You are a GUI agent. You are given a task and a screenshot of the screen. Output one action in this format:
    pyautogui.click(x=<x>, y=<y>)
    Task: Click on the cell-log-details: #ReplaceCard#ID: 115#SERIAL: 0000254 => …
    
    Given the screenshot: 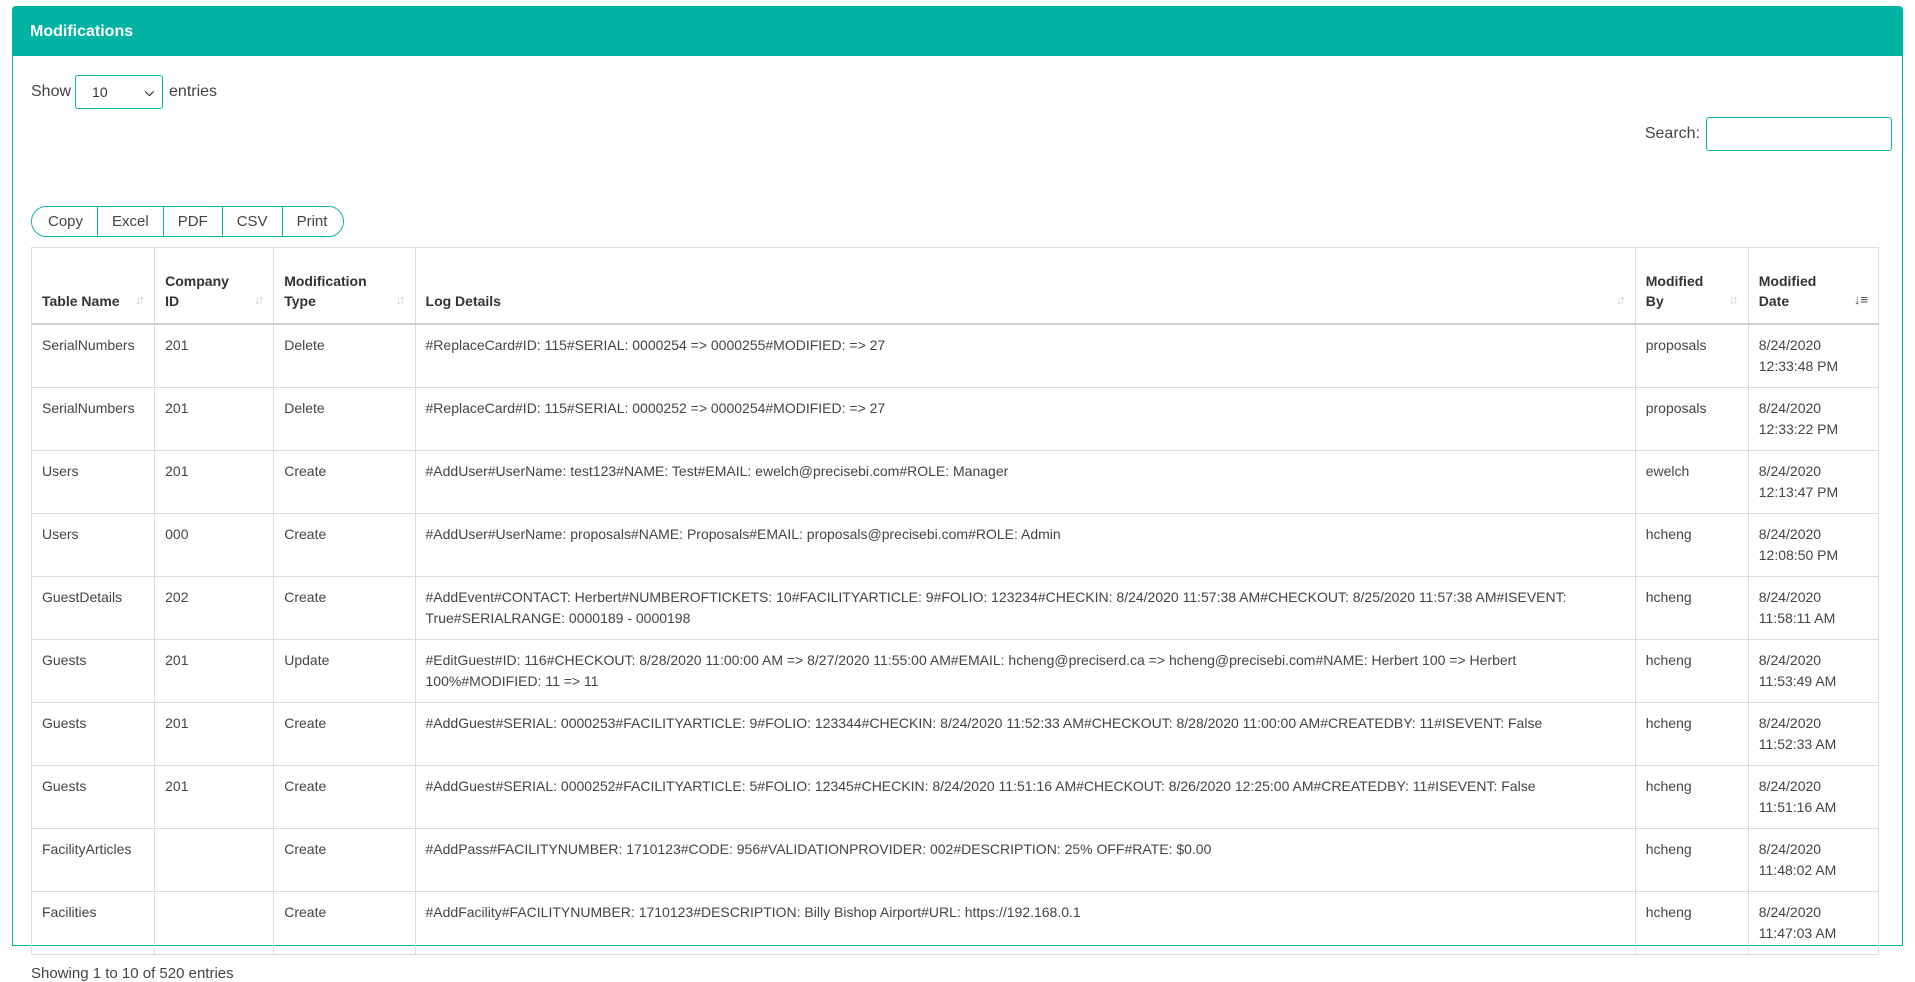 What is the action you would take?
    pyautogui.click(x=1025, y=355)
    